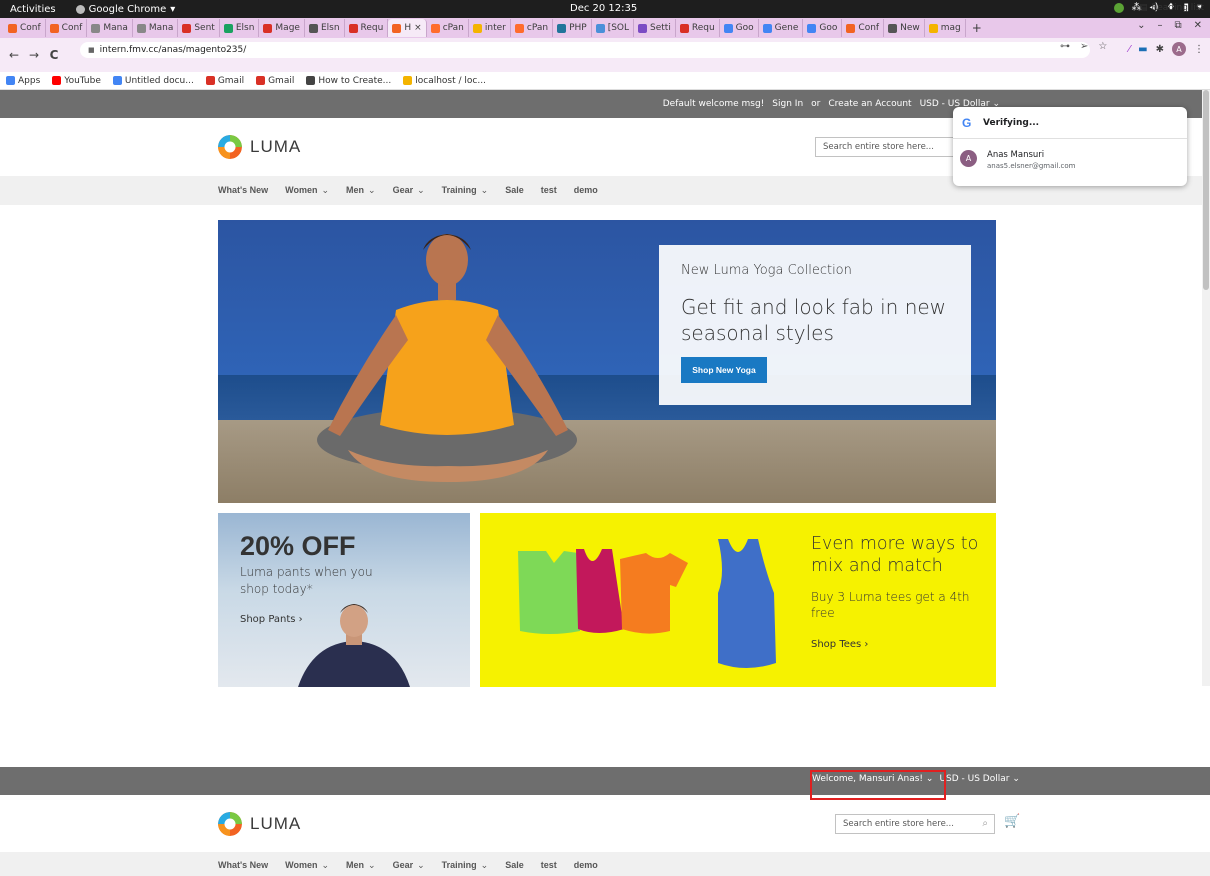 The height and width of the screenshot is (876, 1210). Describe the element at coordinates (890, 605) in the screenshot. I see `promo-tees-text: Buy 3 Luma tees get a 4th free` at that location.